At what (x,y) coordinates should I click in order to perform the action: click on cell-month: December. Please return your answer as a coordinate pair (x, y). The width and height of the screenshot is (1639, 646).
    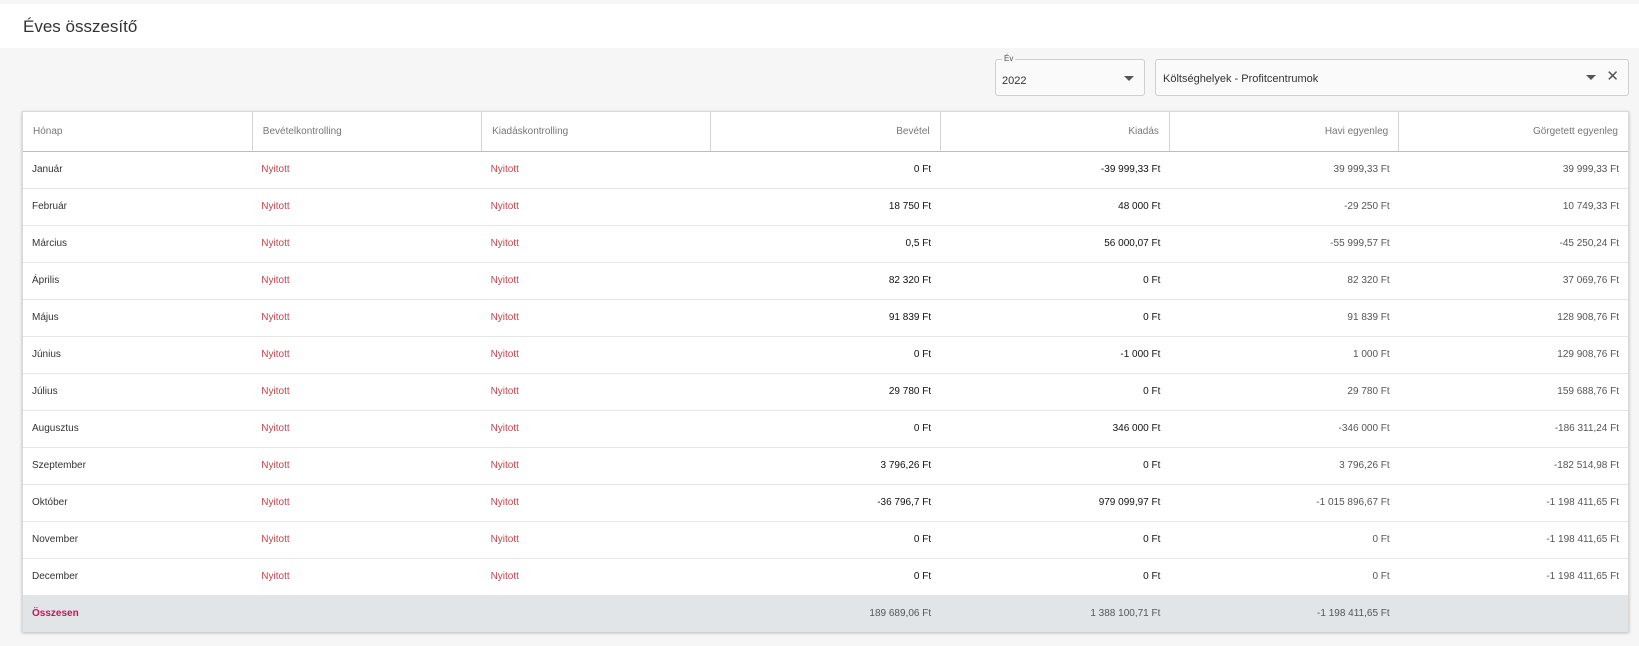
    Looking at the image, I should click on (138, 577).